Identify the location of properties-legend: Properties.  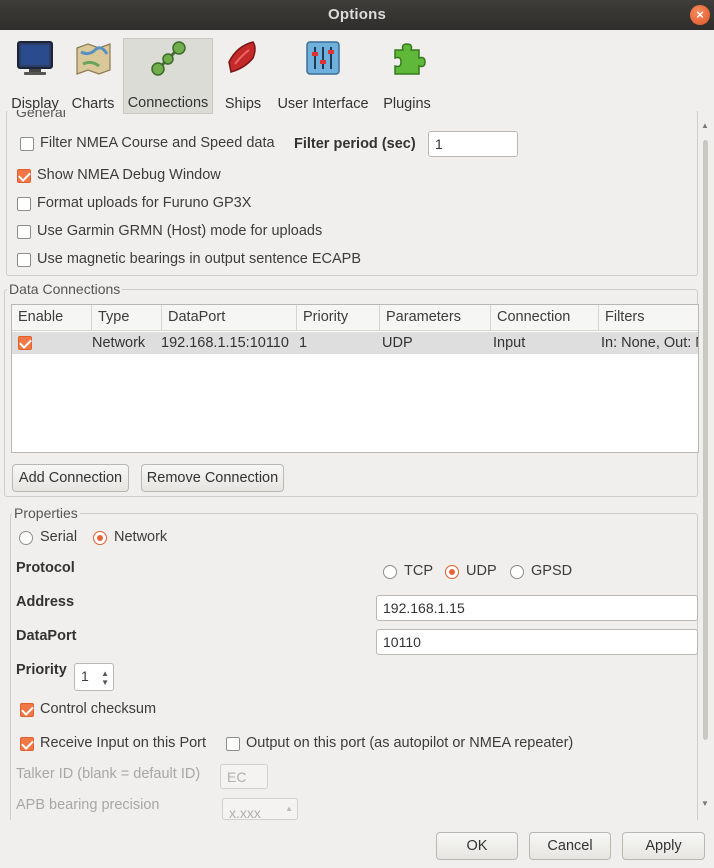
(46, 513).